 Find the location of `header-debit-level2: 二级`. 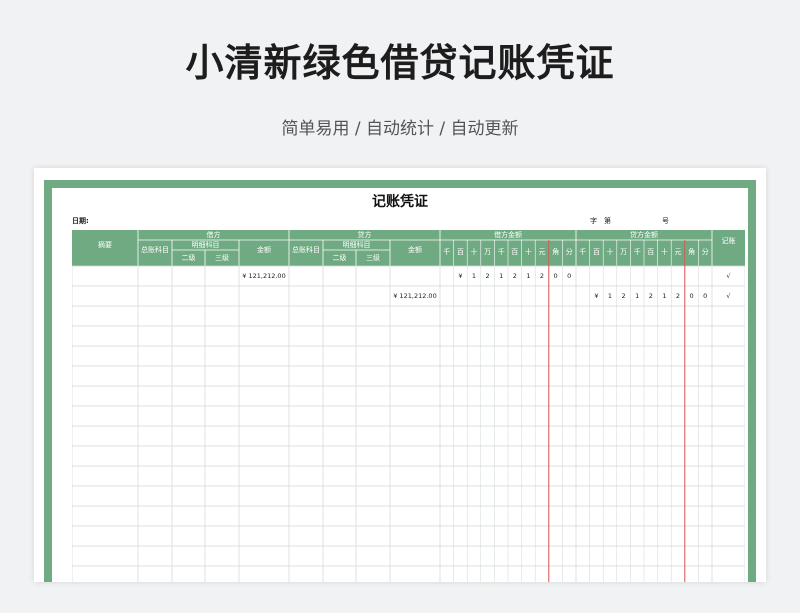

header-debit-level2: 二级 is located at coordinates (188, 258).